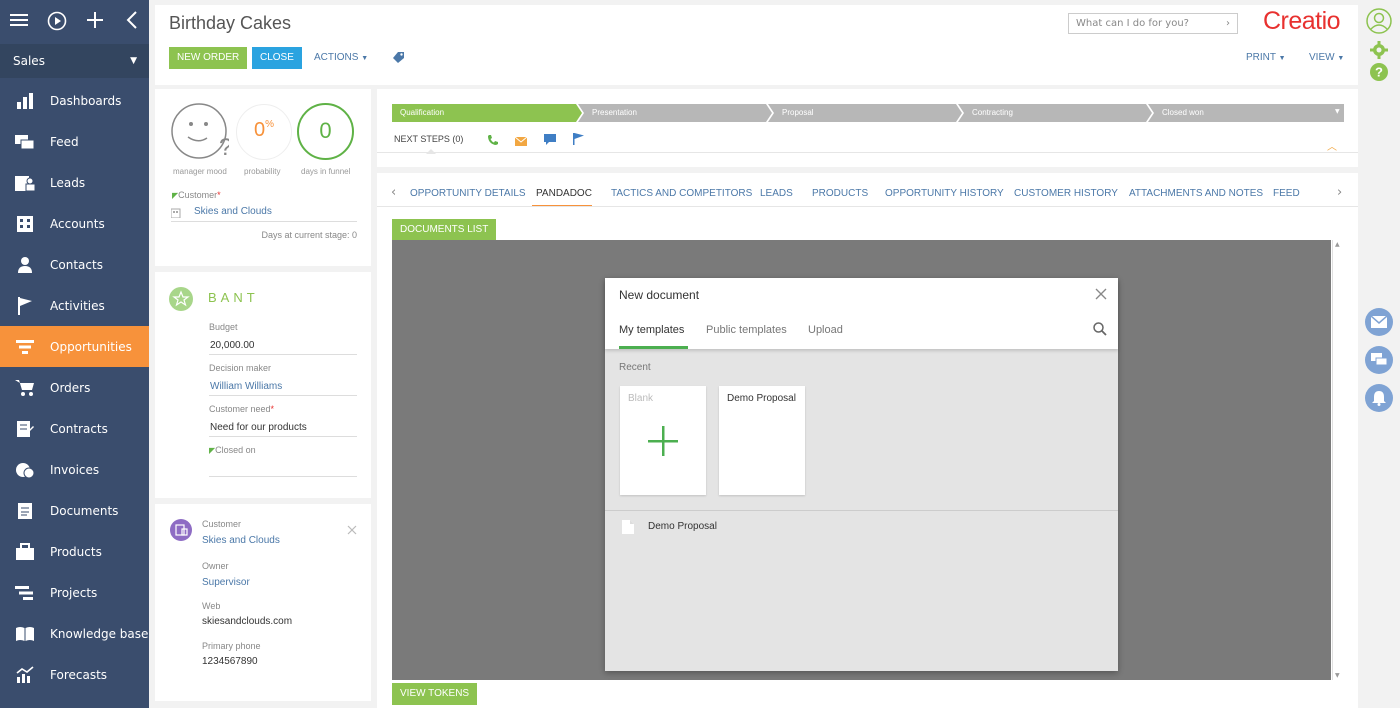 The width and height of the screenshot is (1400, 708). I want to click on tab-tactics-and-competitors: TACTICS AND COMPETITORS, so click(681, 193).